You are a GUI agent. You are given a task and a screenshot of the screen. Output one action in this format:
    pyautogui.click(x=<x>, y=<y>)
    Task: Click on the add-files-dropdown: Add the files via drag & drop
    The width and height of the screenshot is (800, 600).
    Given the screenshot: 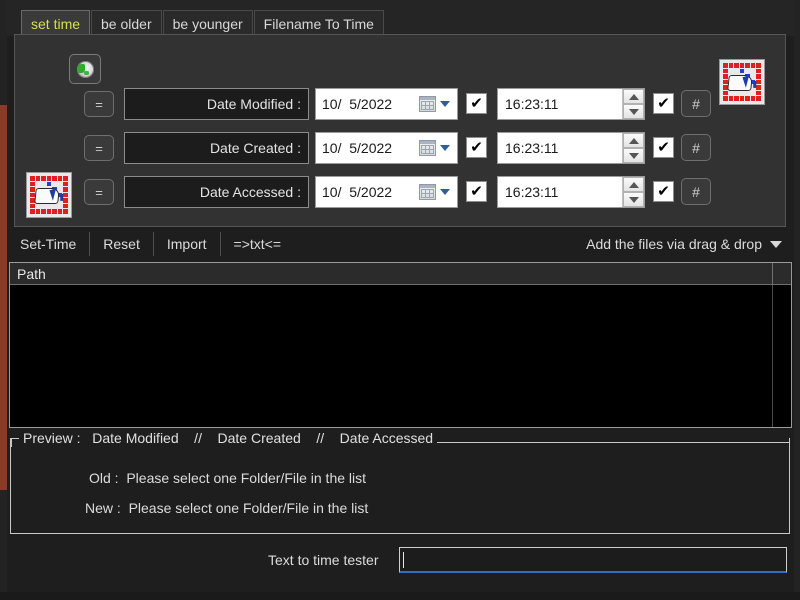 What is the action you would take?
    pyautogui.click(x=690, y=244)
    